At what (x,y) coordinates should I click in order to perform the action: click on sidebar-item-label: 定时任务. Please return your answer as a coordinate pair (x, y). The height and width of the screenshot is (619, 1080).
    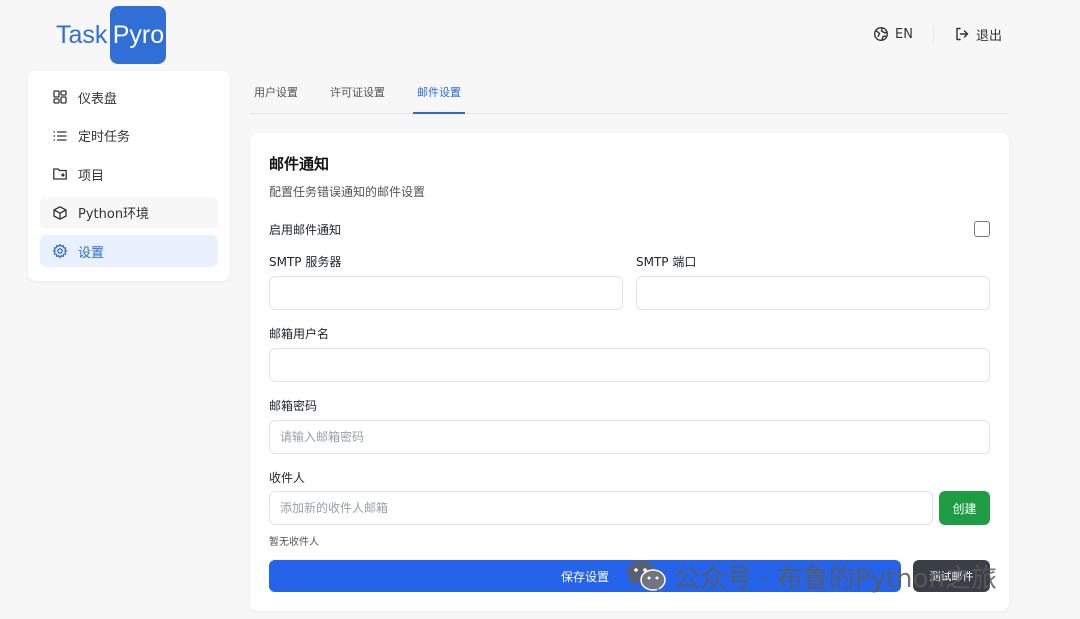
    Looking at the image, I should click on (104, 137).